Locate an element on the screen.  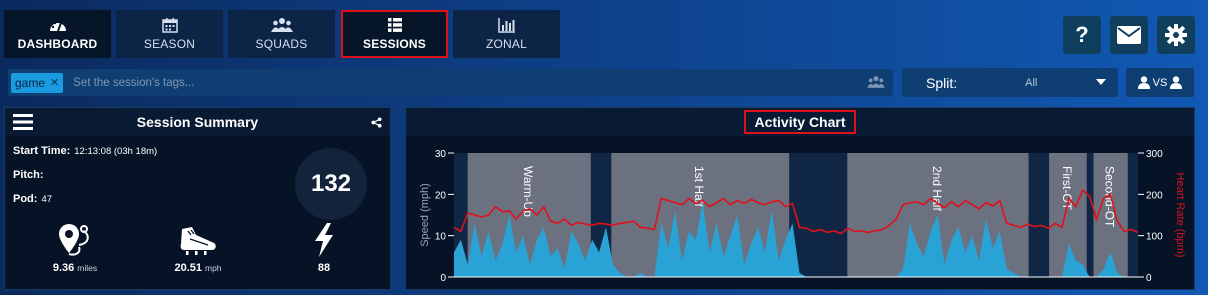
pitch-row: Pitch: is located at coordinates (28, 175).